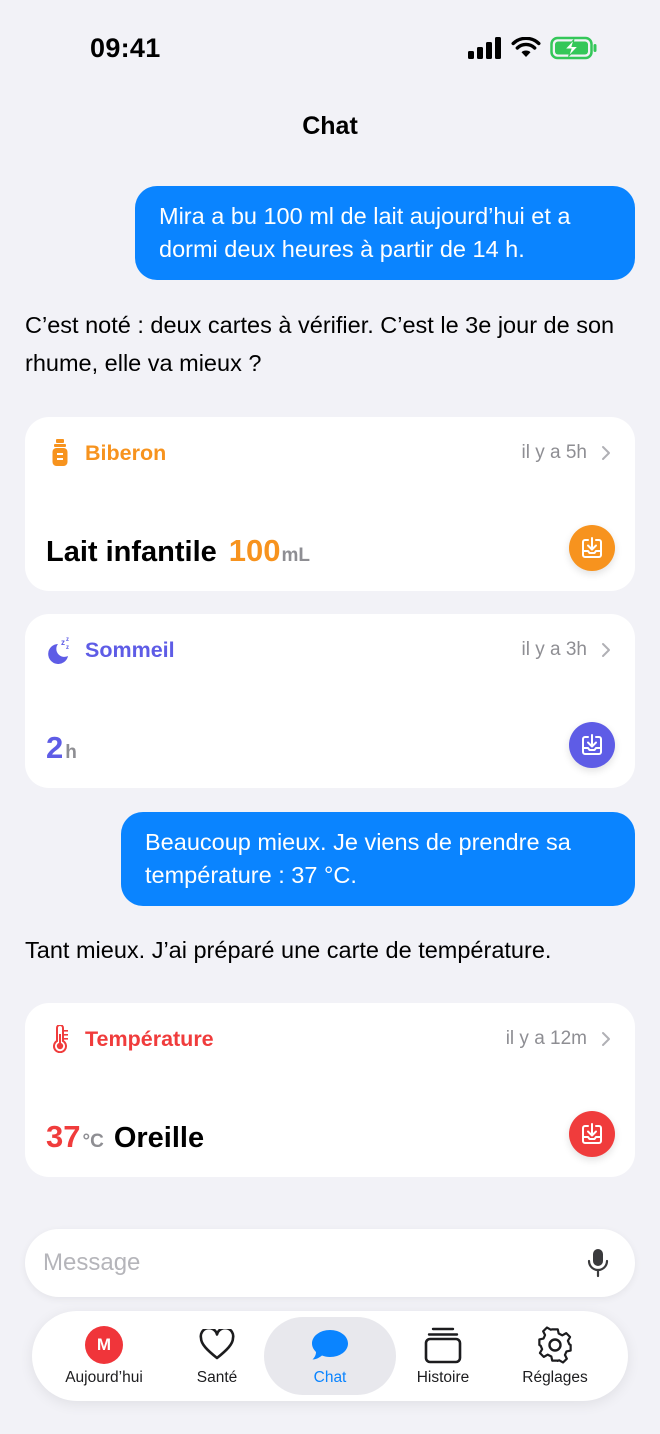 The height and width of the screenshot is (1434, 660). I want to click on card-time: il y a 5h, so click(554, 452).